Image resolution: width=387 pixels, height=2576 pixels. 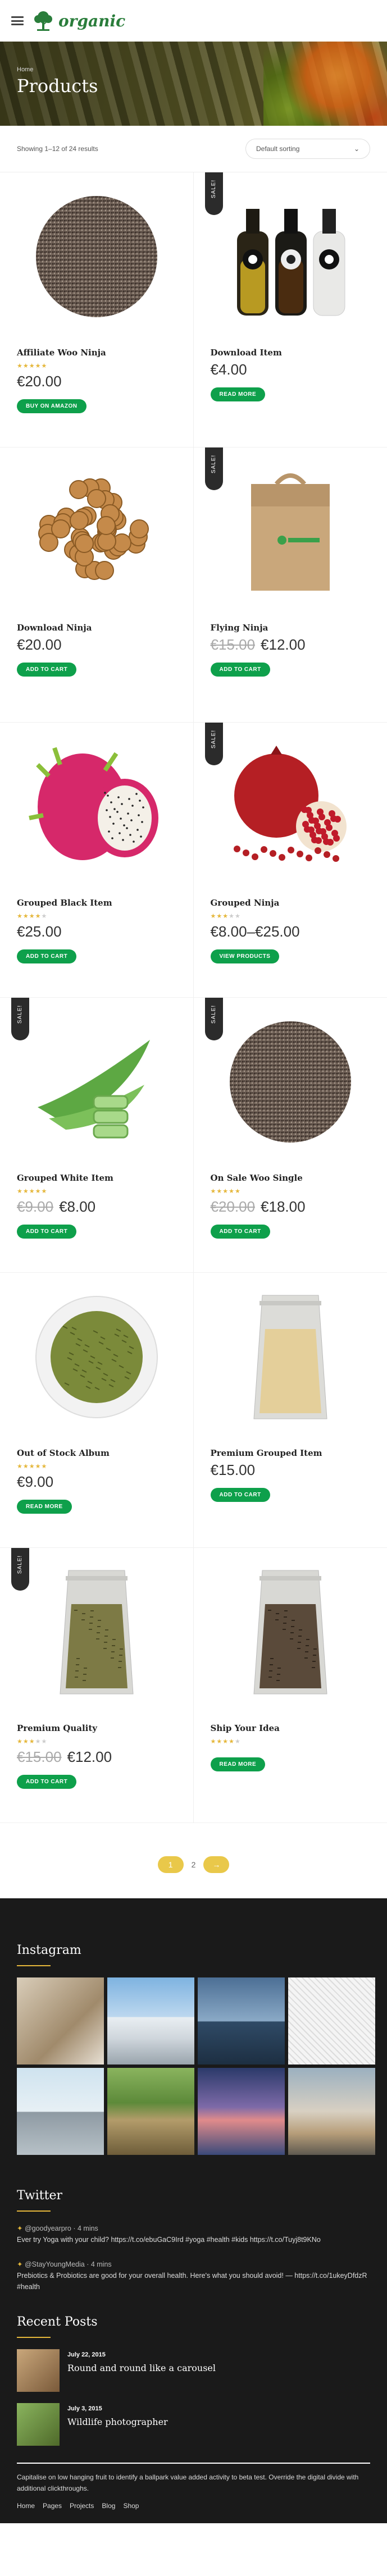 What do you see at coordinates (216, 1864) in the screenshot?
I see `next-page-button: →` at bounding box center [216, 1864].